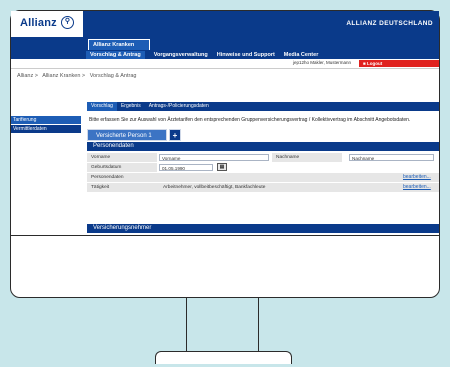 The image size is (450, 367). Describe the element at coordinates (131, 106) in the screenshot. I see `tab-ergebnis: Ergebnis` at that location.